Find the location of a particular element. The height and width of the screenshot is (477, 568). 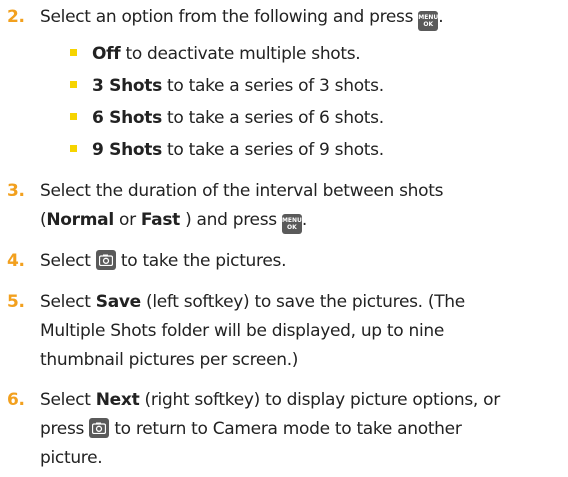

step-6-line-3: picture. is located at coordinates (71, 458).